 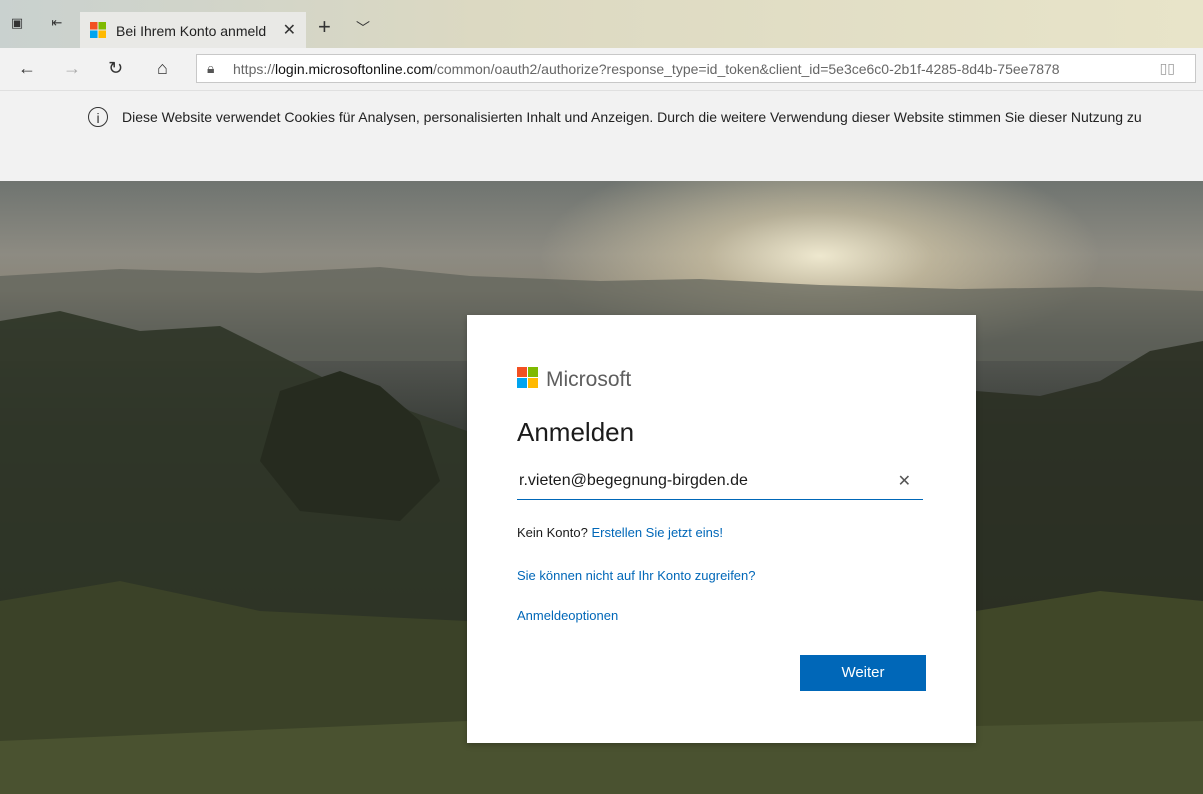 What do you see at coordinates (57, 23) in the screenshot?
I see `set-aside-tabs-icon: ⇤` at bounding box center [57, 23].